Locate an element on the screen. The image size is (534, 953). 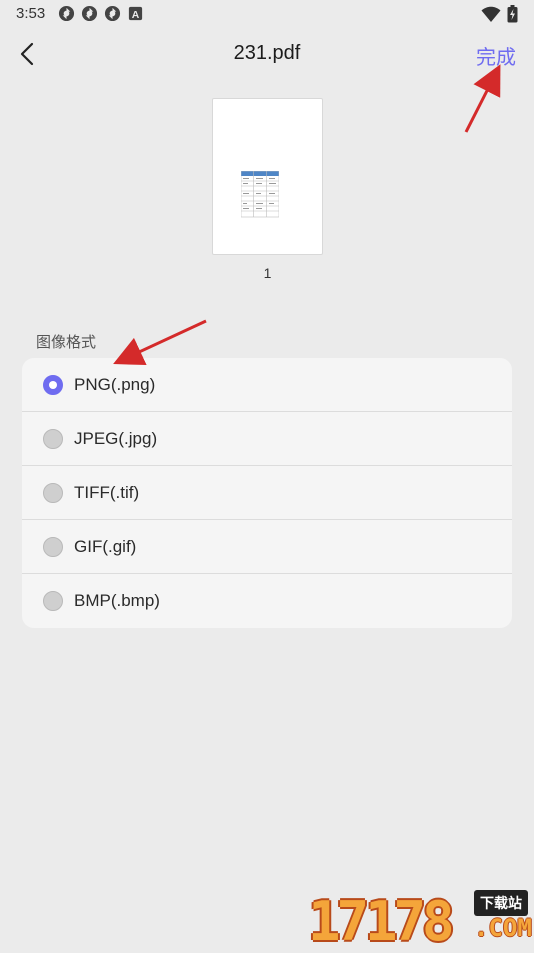
format-option-label: GIF(.gif) is located at coordinates (105, 546).